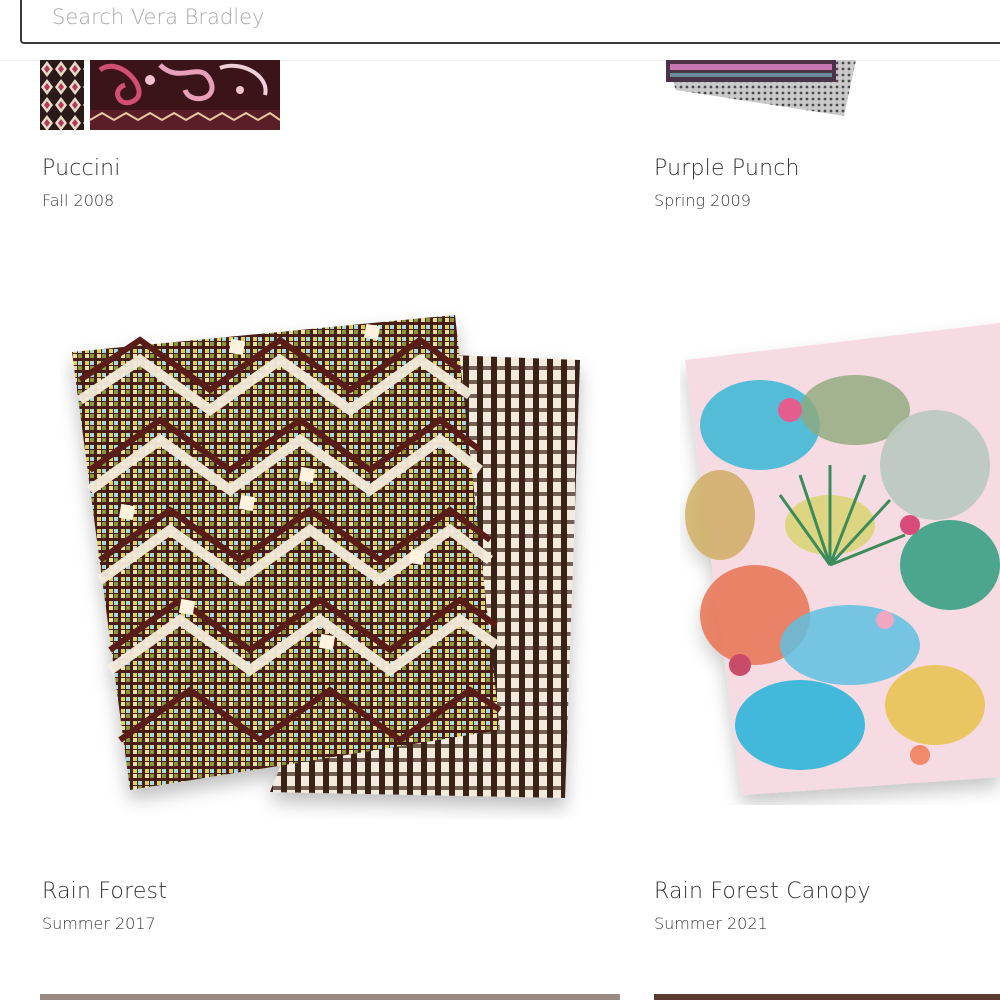 Image resolution: width=1000 pixels, height=1000 pixels. What do you see at coordinates (502, 17) in the screenshot?
I see `search-input` at bounding box center [502, 17].